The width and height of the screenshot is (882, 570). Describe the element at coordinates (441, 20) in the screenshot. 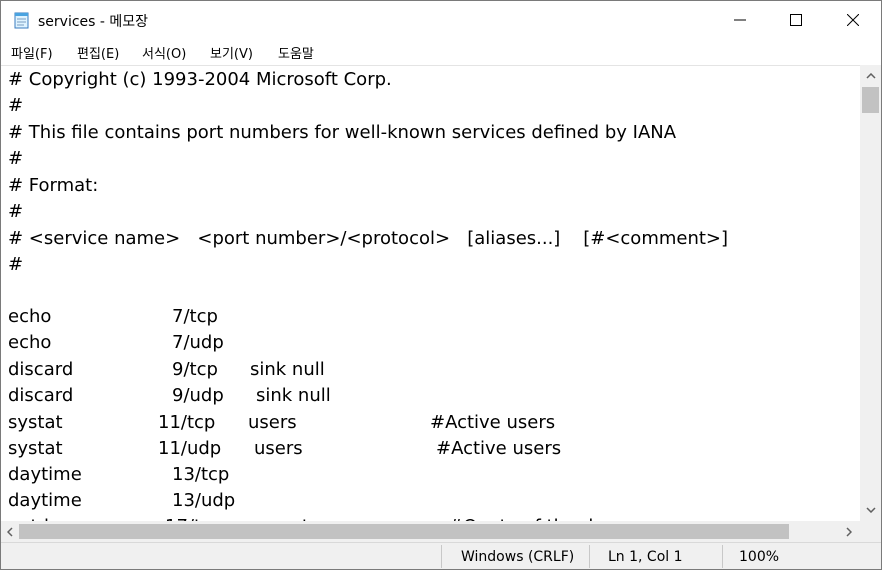

I see `title-bar: services - 메모장` at that location.